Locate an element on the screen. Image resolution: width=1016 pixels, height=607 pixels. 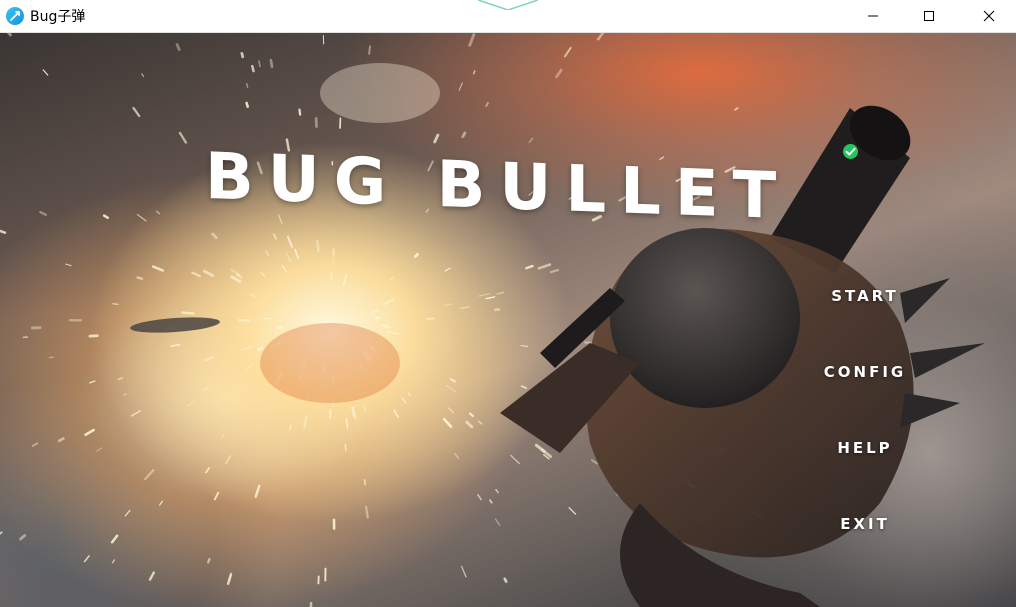
app-icon is located at coordinates (15, 16).